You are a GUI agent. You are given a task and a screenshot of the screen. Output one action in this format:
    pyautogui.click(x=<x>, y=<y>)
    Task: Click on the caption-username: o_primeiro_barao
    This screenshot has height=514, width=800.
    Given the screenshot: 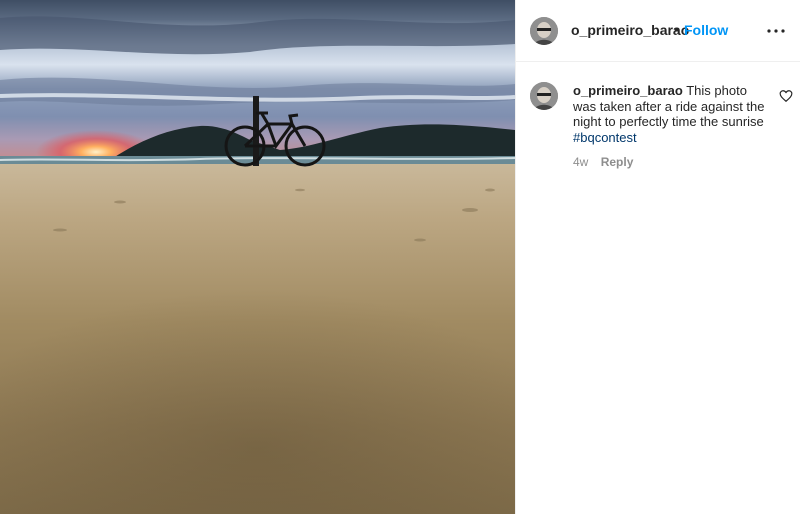 What is the action you would take?
    pyautogui.click(x=628, y=90)
    